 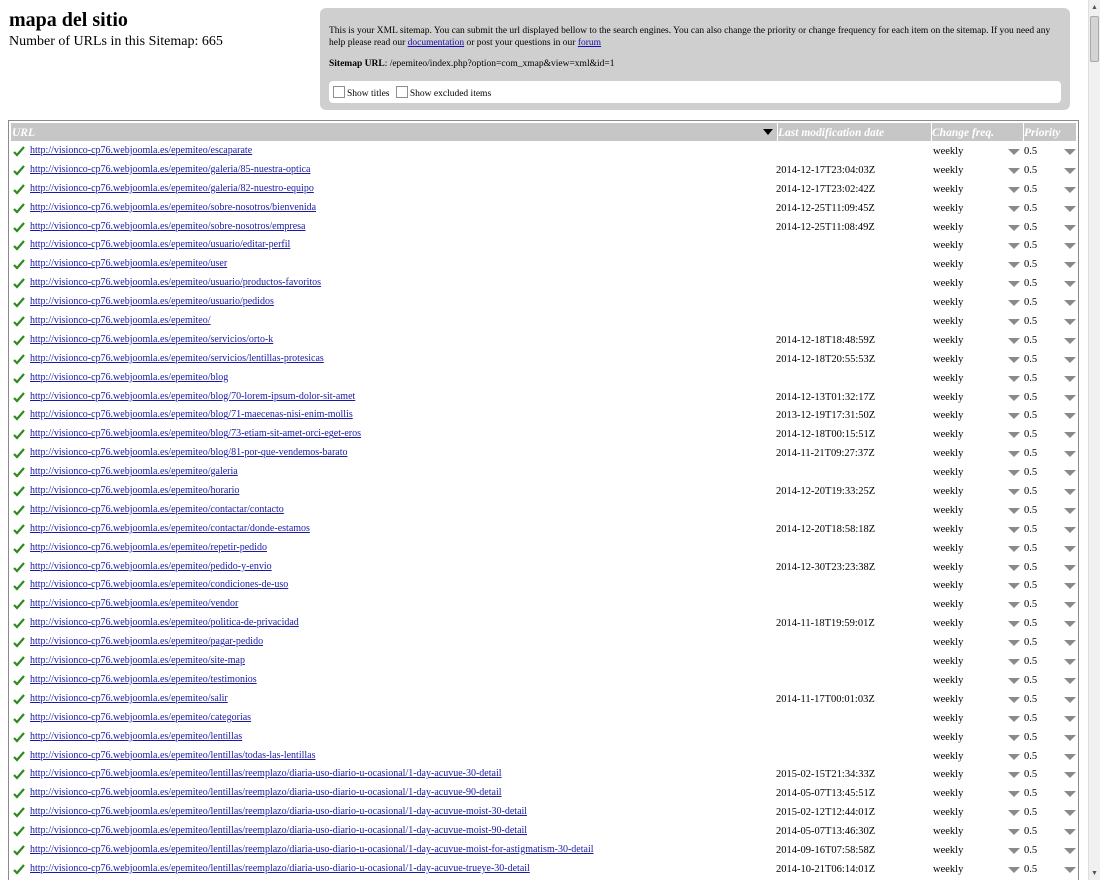 I want to click on show-excluded-checkbox, so click(x=401, y=92).